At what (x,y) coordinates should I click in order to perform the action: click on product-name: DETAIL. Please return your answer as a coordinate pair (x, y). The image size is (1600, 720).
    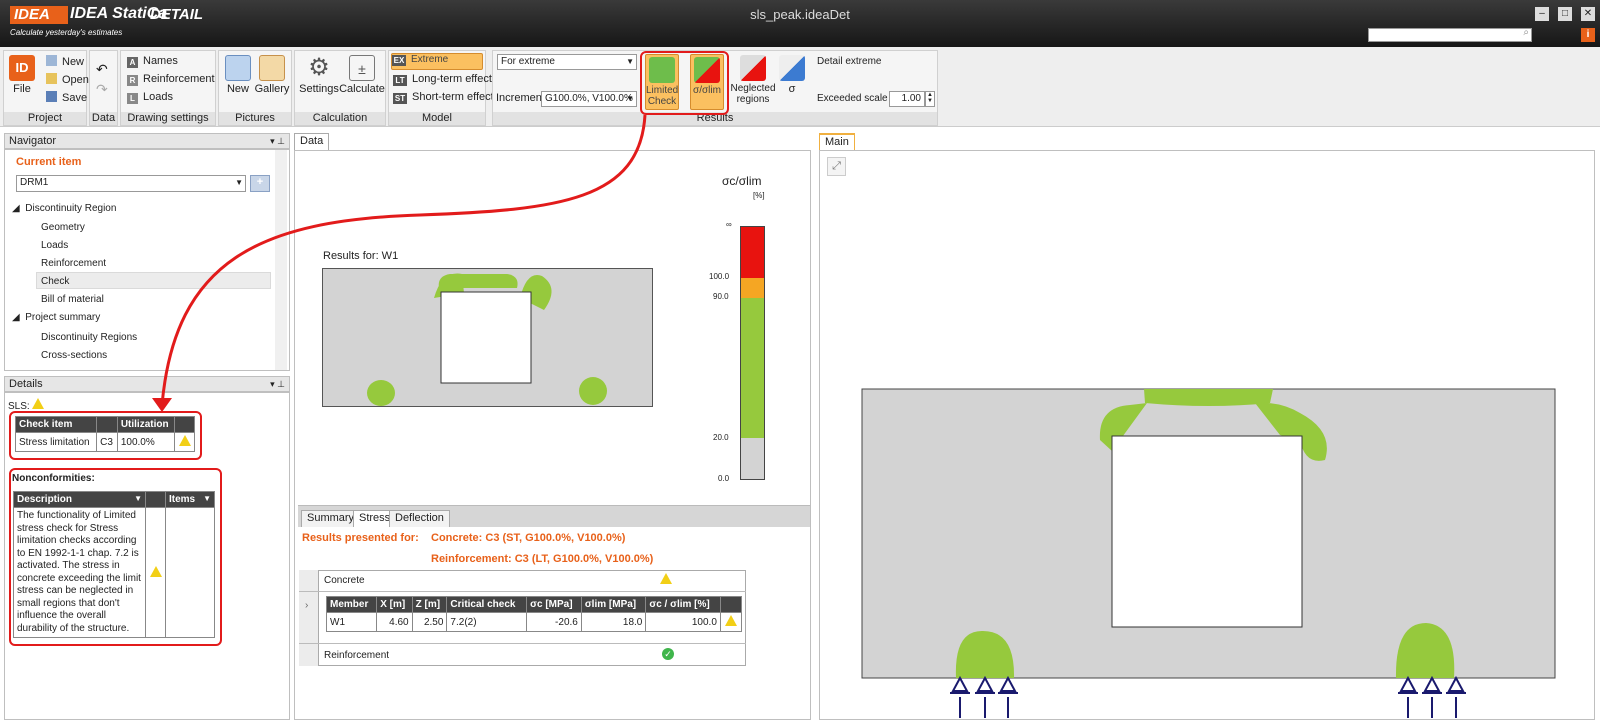
    Looking at the image, I should click on (177, 14).